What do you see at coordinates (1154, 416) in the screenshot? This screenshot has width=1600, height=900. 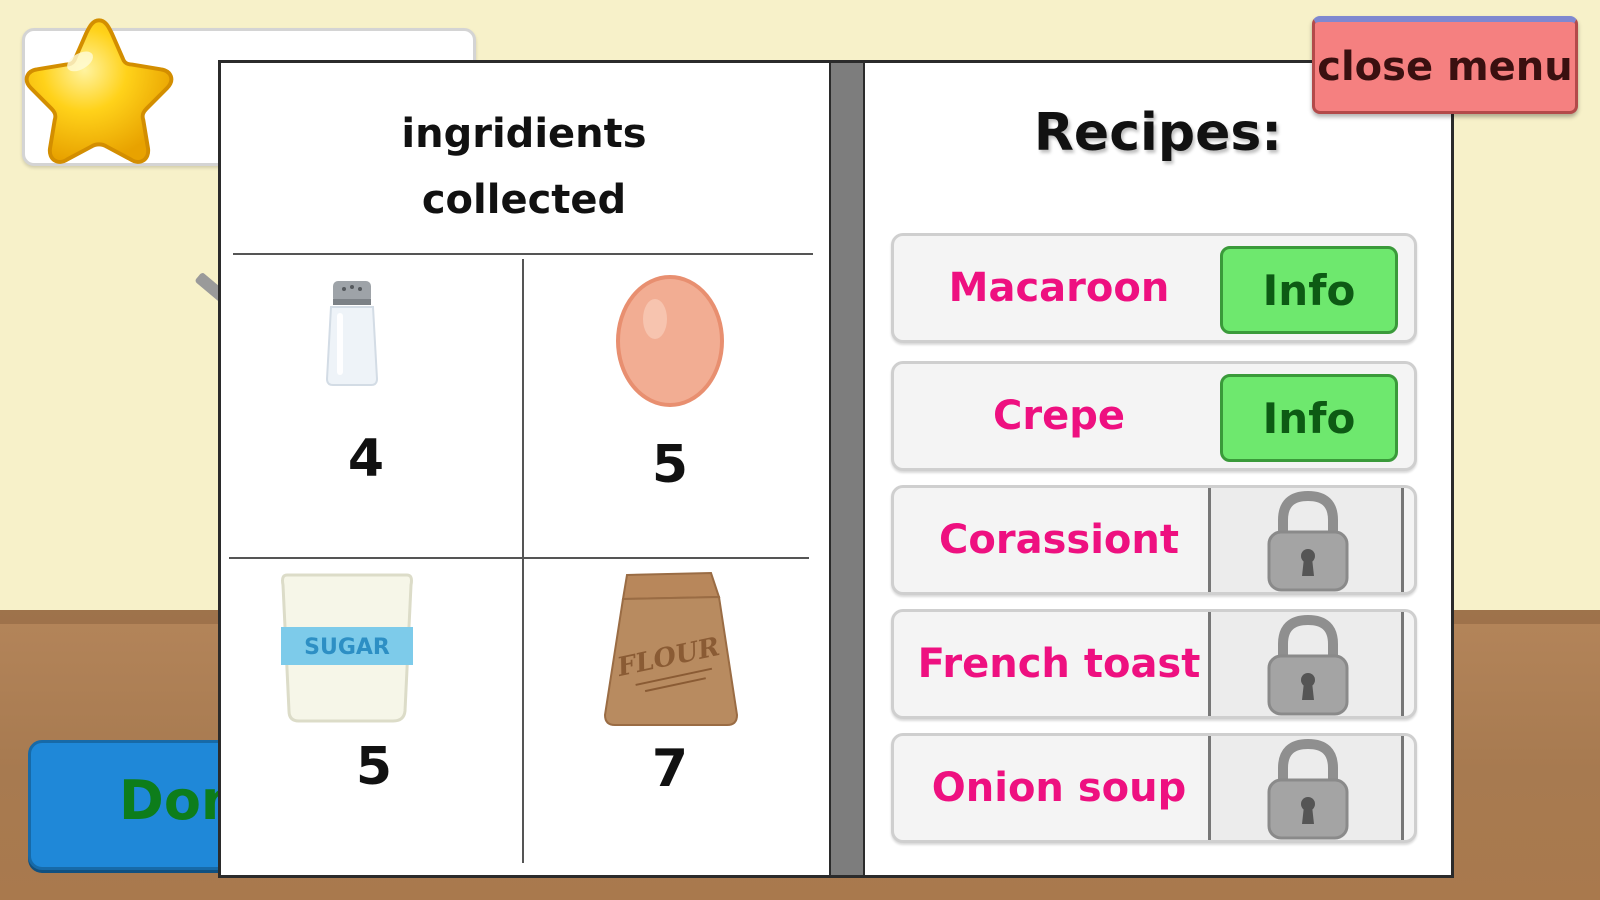 I see `recipe-row-crepe: Crepe Info` at bounding box center [1154, 416].